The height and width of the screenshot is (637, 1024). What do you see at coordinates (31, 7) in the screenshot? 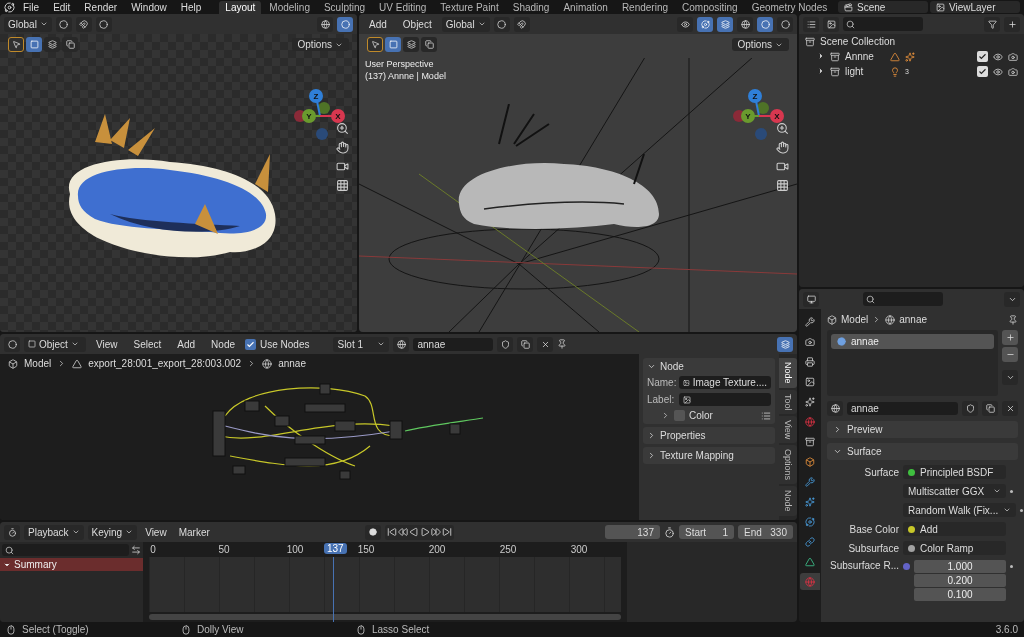
I see `menu-item: File` at bounding box center [31, 7].